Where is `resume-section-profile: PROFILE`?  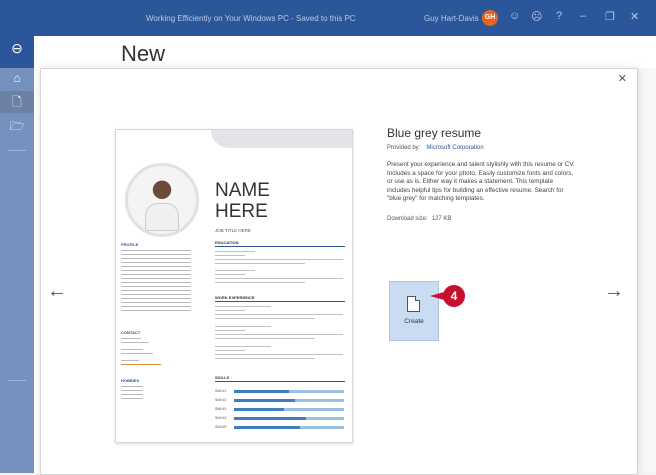
resume-section-profile: PROFILE is located at coordinates (130, 244).